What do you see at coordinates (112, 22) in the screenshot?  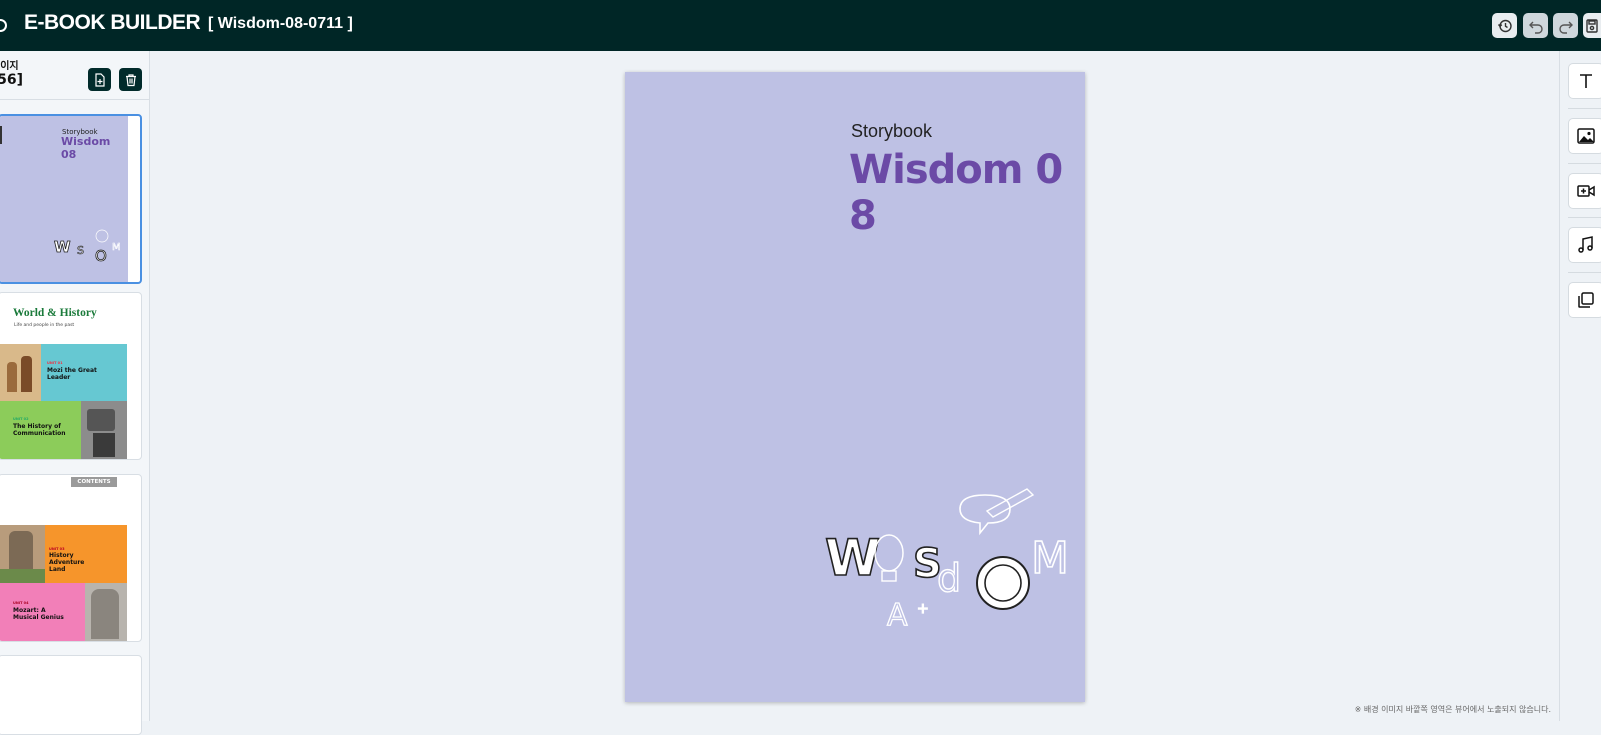 I see `app-title: E-BOOK BUILDER` at bounding box center [112, 22].